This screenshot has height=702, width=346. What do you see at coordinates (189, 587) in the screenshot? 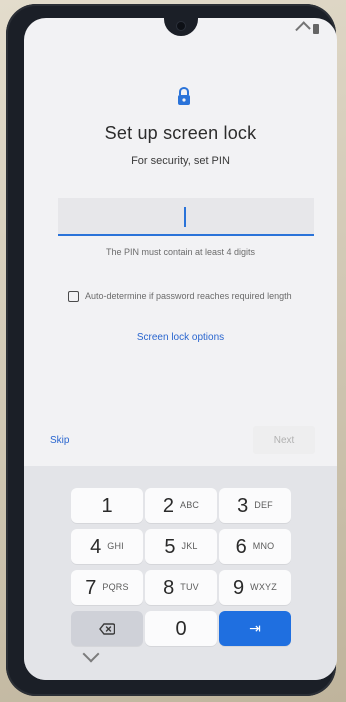
I see `key-8-letters: TUV` at bounding box center [189, 587].